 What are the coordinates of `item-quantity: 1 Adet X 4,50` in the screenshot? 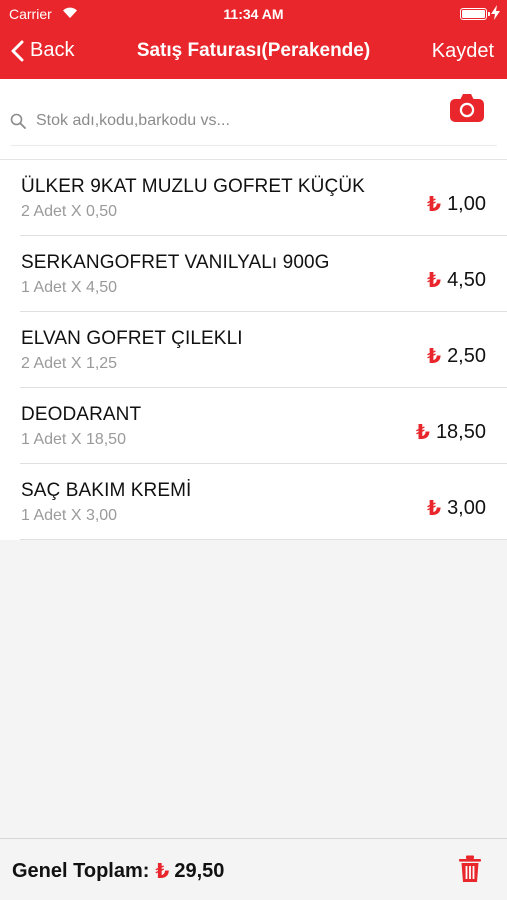 It's located at (69, 287).